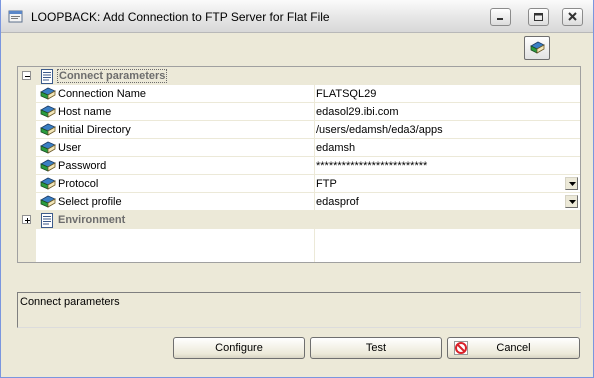 The width and height of the screenshot is (594, 378). I want to click on category-label: Environment, so click(92, 220).